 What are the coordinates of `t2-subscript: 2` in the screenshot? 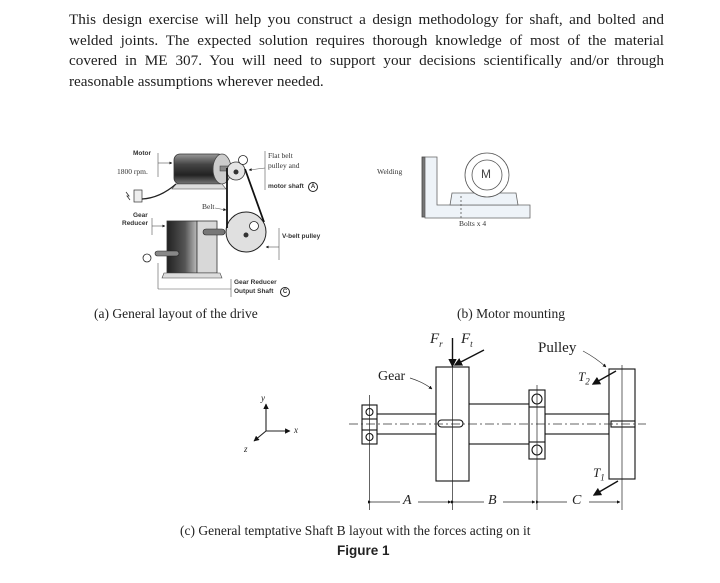 It's located at (587, 381).